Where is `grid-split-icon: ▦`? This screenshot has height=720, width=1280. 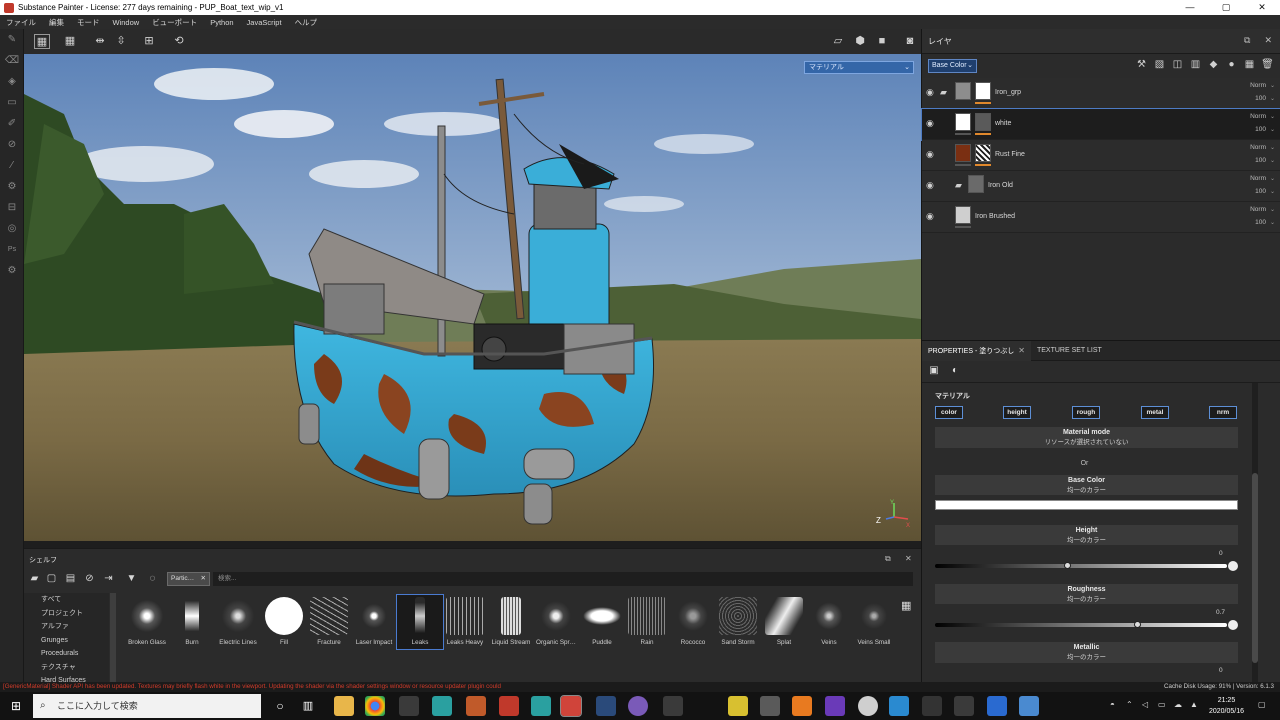 grid-split-icon: ▦ is located at coordinates (70, 41).